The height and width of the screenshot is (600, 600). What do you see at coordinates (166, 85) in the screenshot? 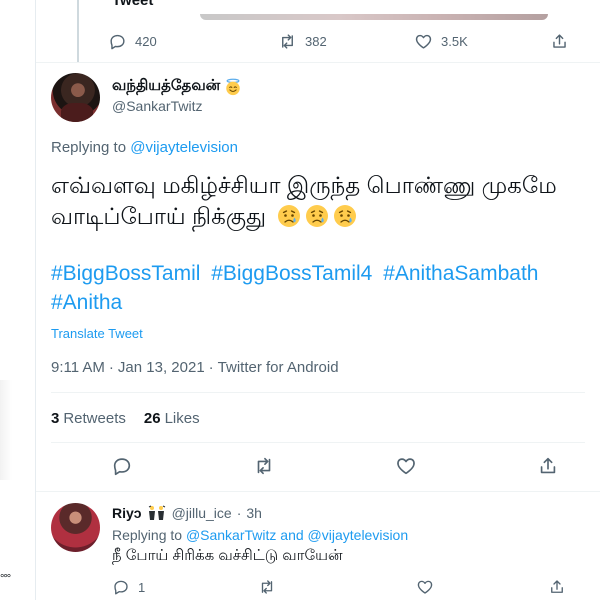
I see `author-display-name: வந்தியத்தேவன்` at bounding box center [166, 85].